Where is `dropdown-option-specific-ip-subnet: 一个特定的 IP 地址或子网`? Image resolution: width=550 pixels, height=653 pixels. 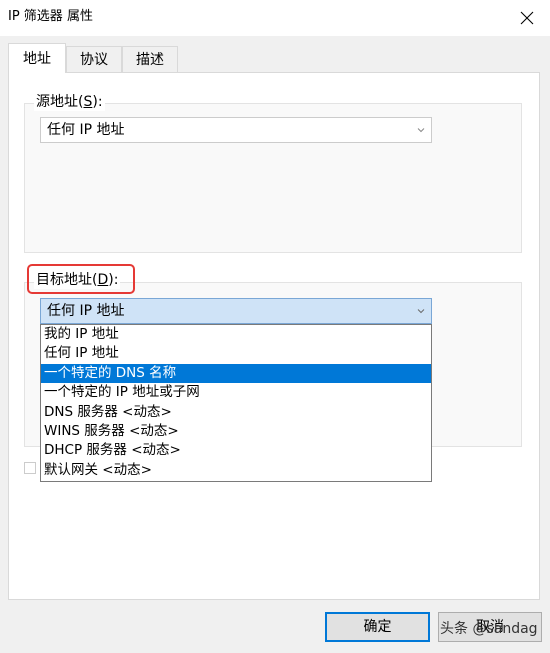 dropdown-option-specific-ip-subnet: 一个特定的 IP 地址或子网 is located at coordinates (236, 392).